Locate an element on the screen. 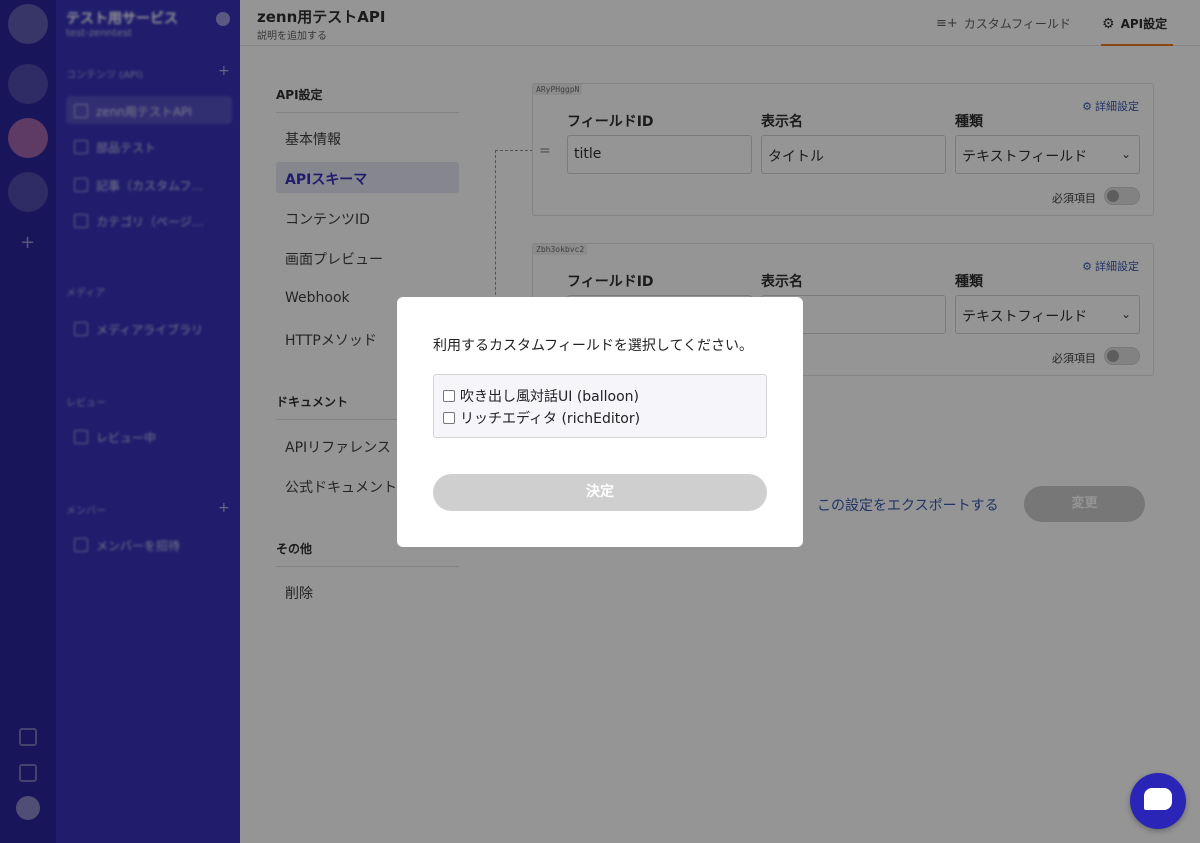 This screenshot has height=843, width=1200. balloon-checkbox is located at coordinates (449, 396).